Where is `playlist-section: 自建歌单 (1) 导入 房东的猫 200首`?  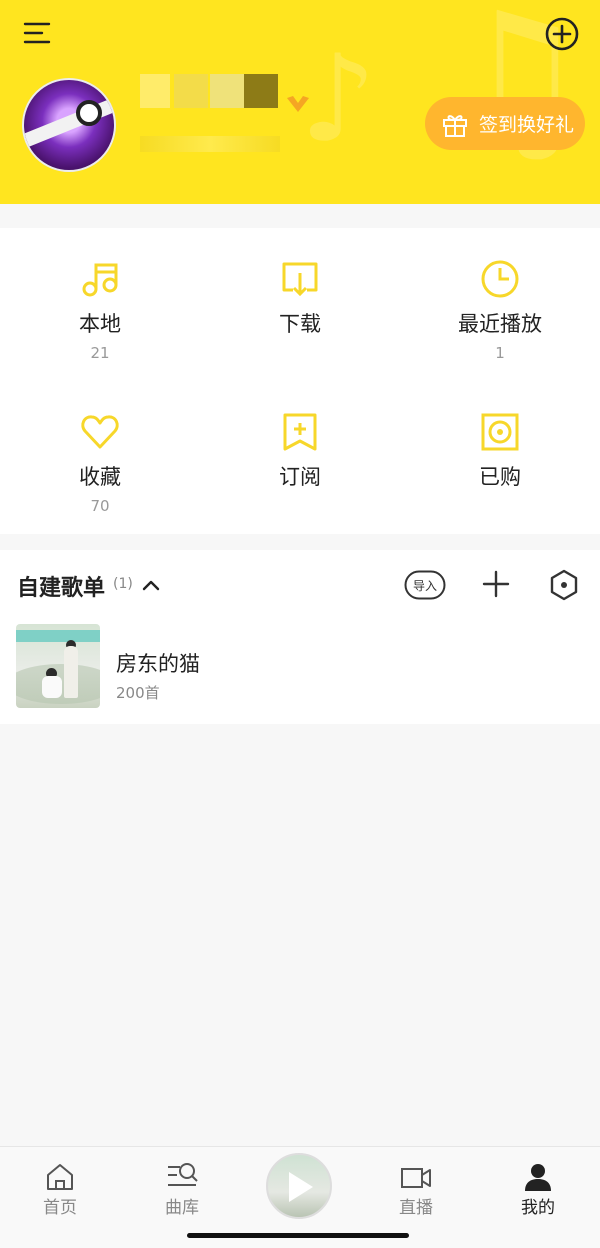
playlist-section: 自建歌单 (1) 导入 房东的猫 200首 is located at coordinates (300, 637).